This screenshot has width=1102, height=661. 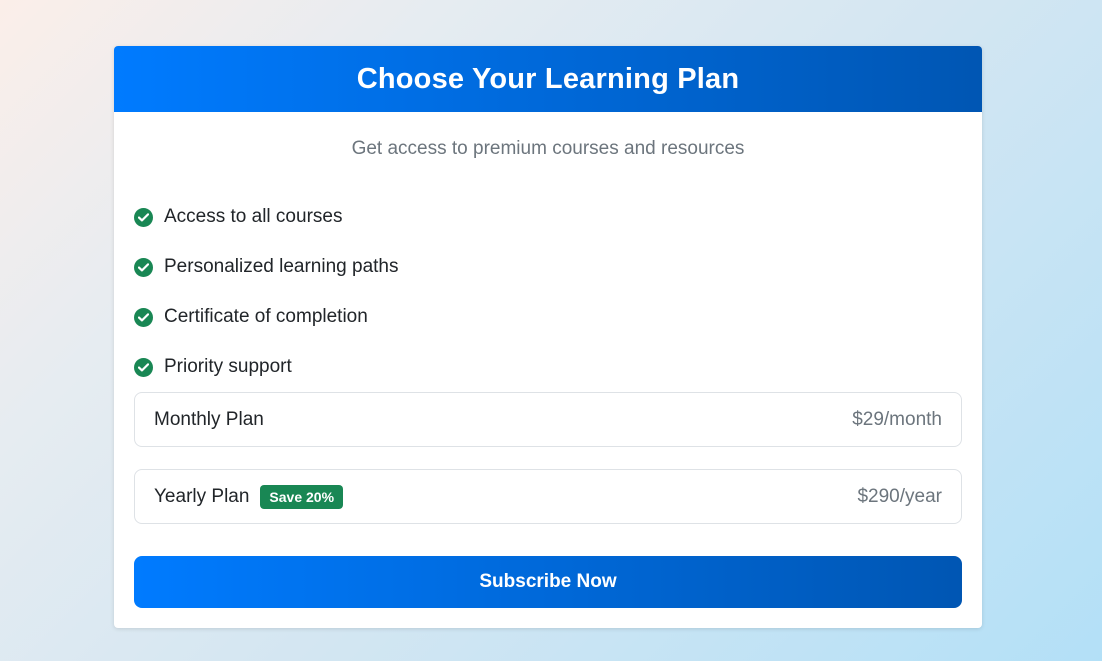 I want to click on feature-item: Priority support, so click(x=266, y=367).